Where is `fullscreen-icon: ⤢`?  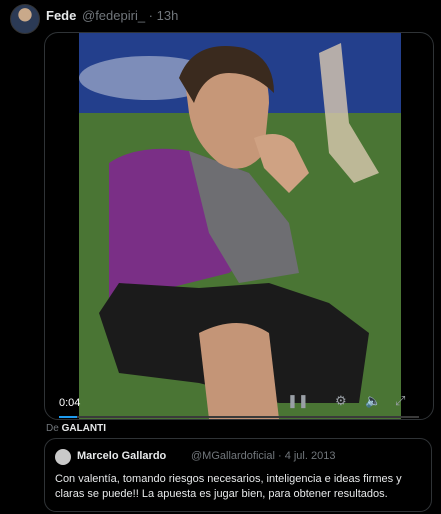
fullscreen-icon: ⤢ is located at coordinates (400, 401).